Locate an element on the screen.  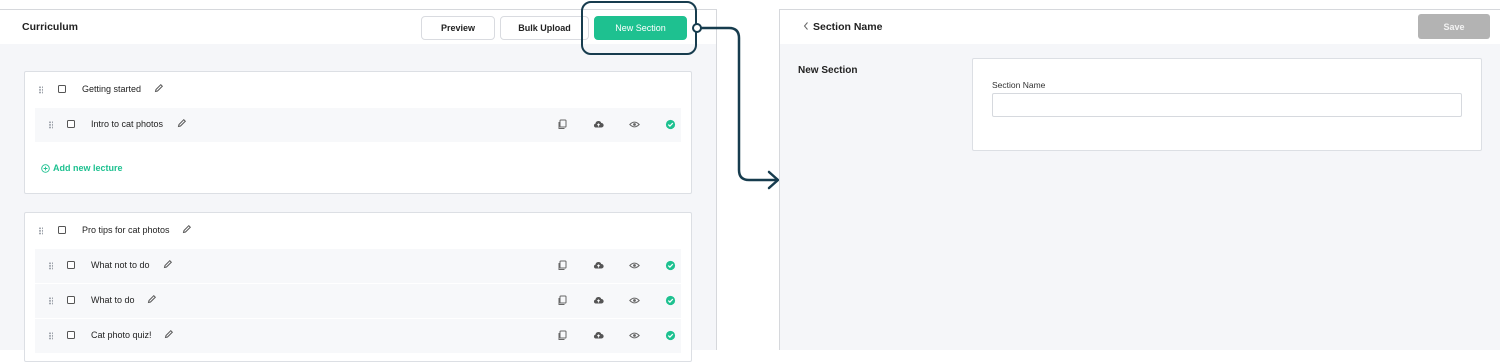
page-title: Curriculum is located at coordinates (50, 27).